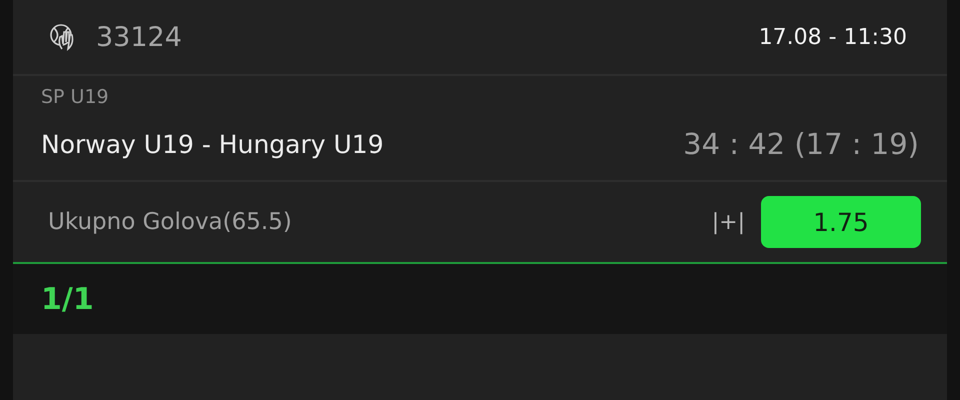 This screenshot has height=400, width=960. Describe the element at coordinates (67, 299) in the screenshot. I see `ticket-count: 1/1` at that location.